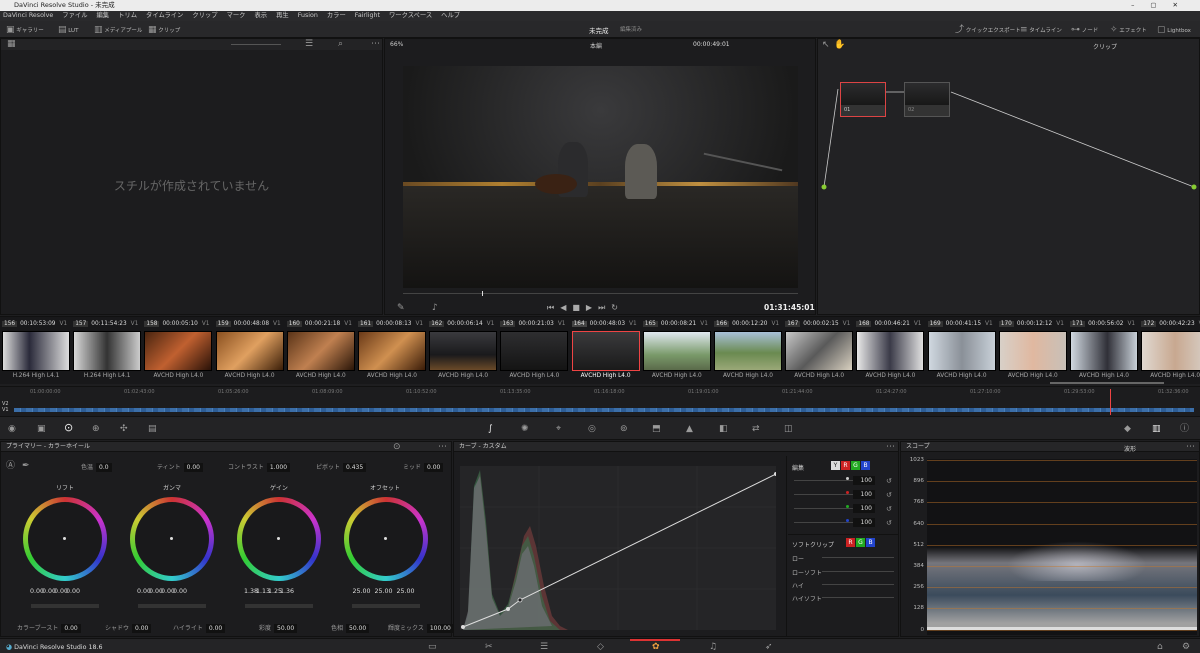 The height and width of the screenshot is (653, 1200). What do you see at coordinates (10, 466) in the screenshot?
I see `auto-balance-icon: Ⓐ` at bounding box center [10, 466].